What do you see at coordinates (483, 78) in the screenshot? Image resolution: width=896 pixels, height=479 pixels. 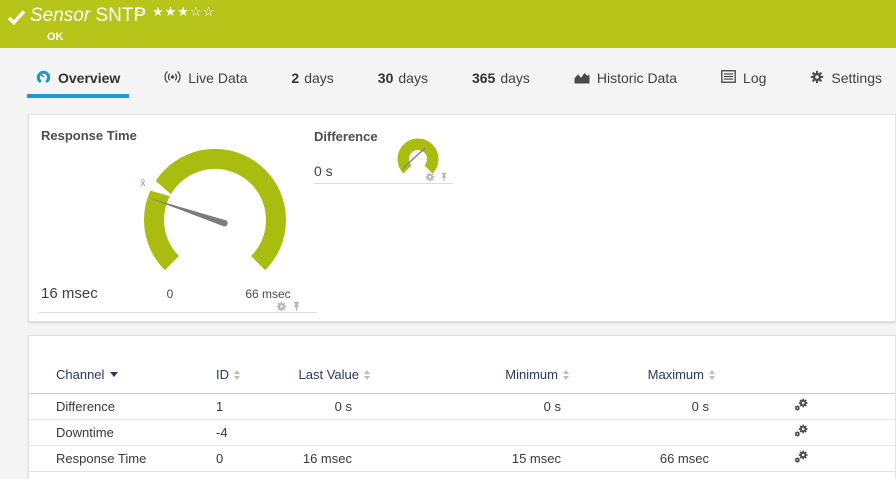 I see `tab-365-days-number: 365` at bounding box center [483, 78].